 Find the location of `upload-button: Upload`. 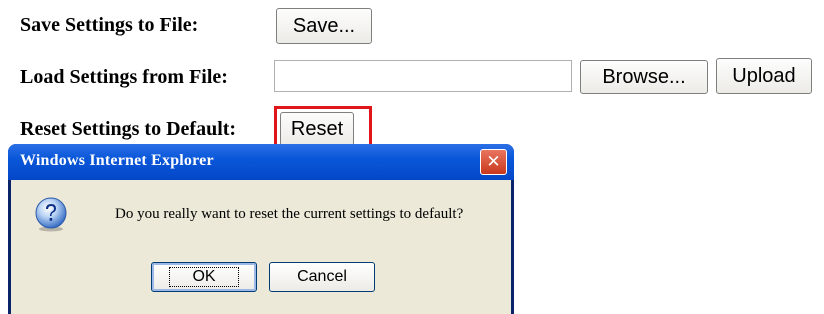

upload-button: Upload is located at coordinates (764, 76).